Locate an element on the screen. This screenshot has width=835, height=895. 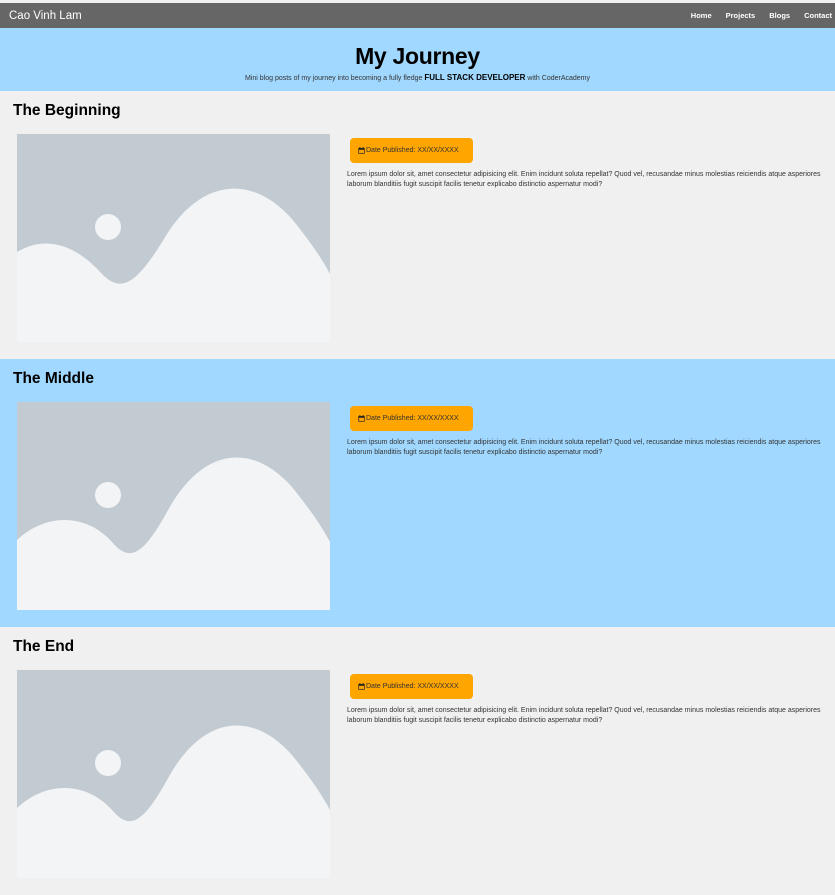
nav-link-projects: Projects is located at coordinates (741, 15).